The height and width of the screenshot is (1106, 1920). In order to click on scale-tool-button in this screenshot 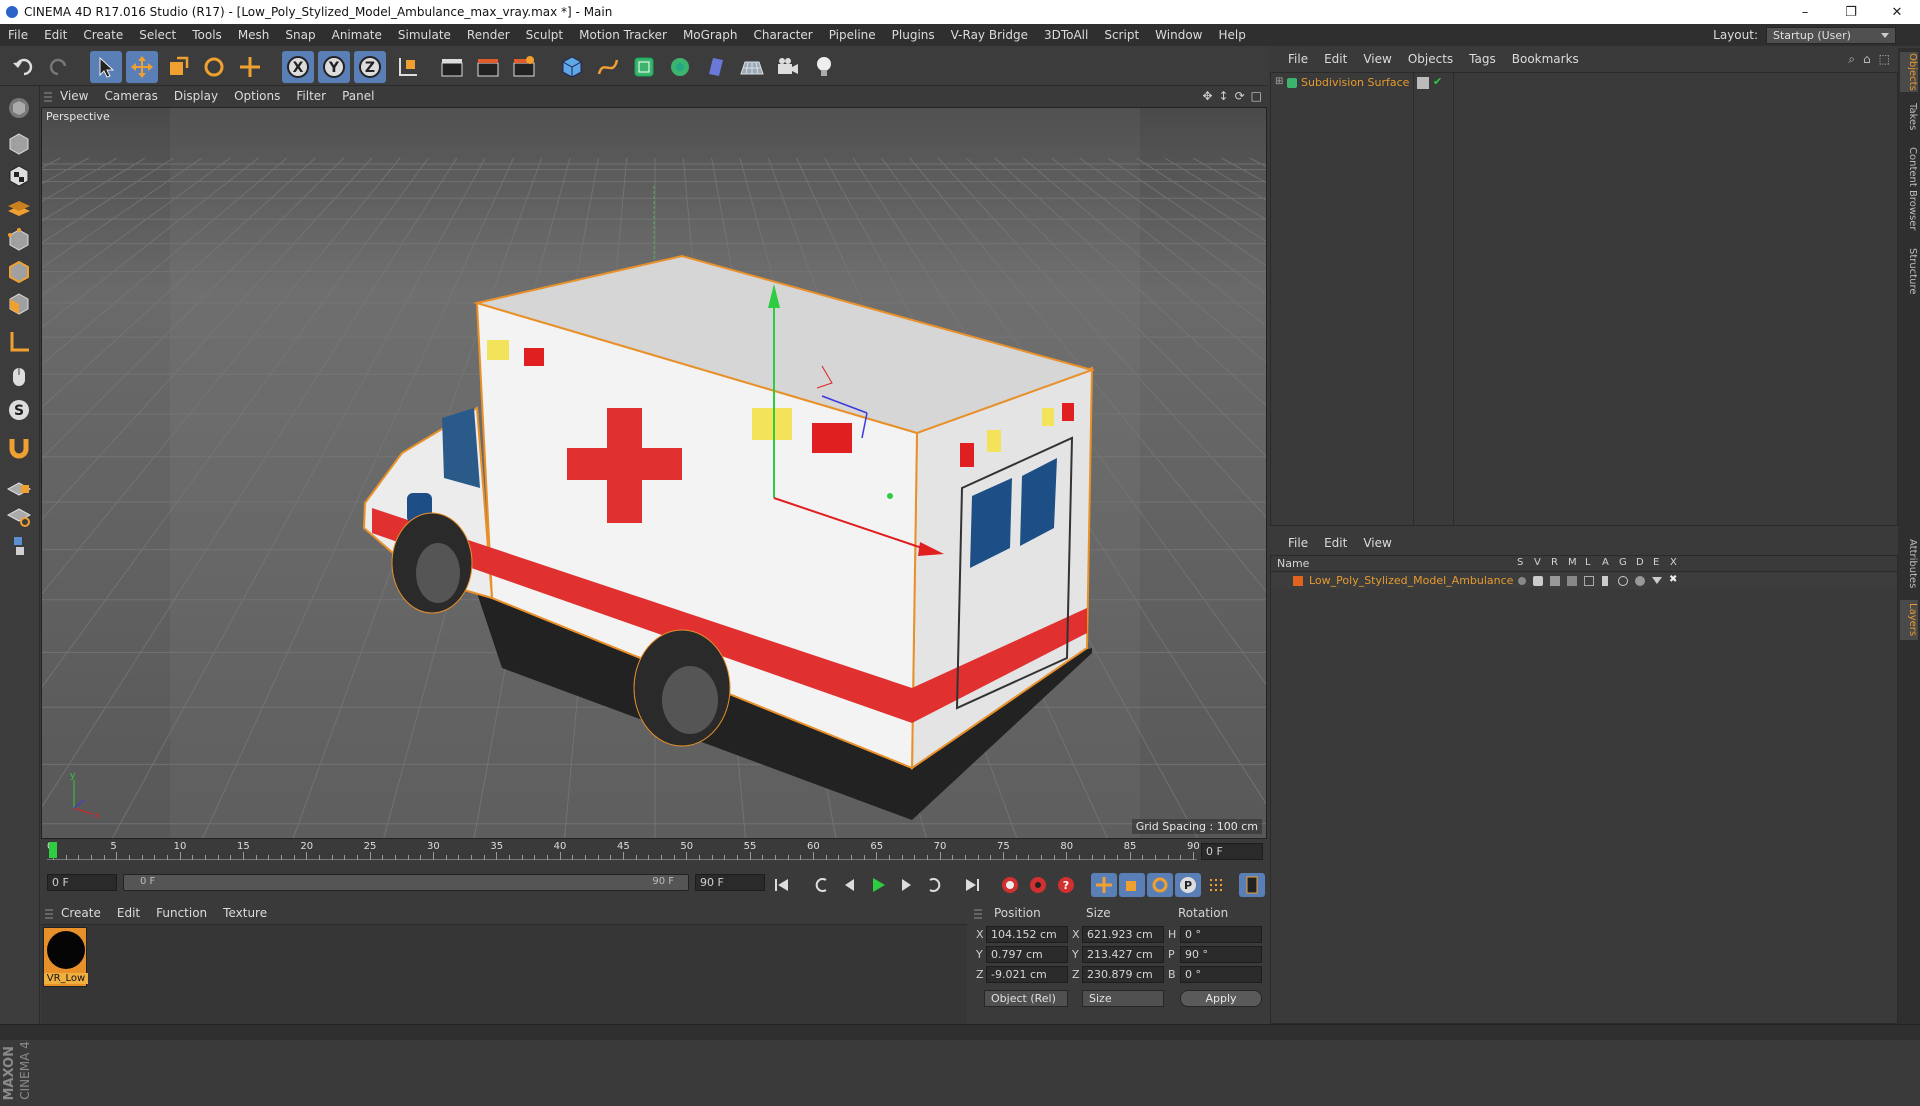, I will do `click(178, 67)`.